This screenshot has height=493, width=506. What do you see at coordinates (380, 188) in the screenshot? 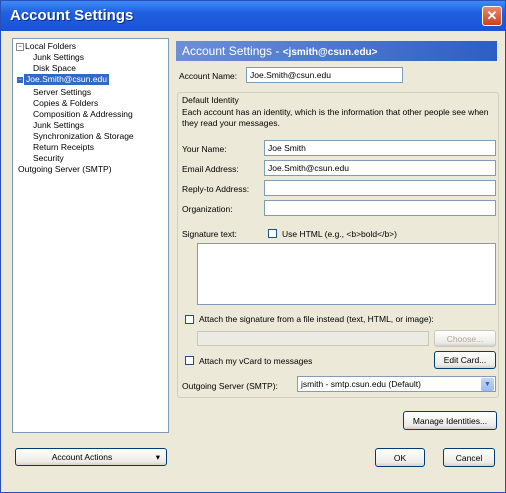
I see `reply-to-input` at bounding box center [380, 188].